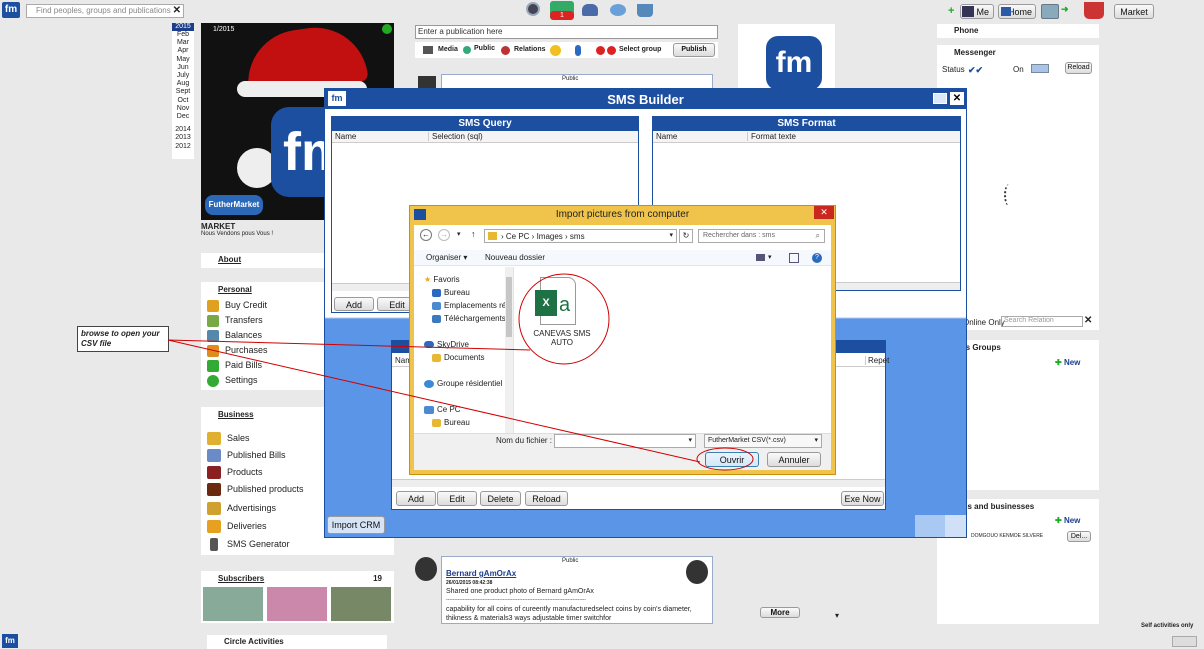 The image size is (1204, 649). I want to click on annotation-overlay, so click(460, 372).